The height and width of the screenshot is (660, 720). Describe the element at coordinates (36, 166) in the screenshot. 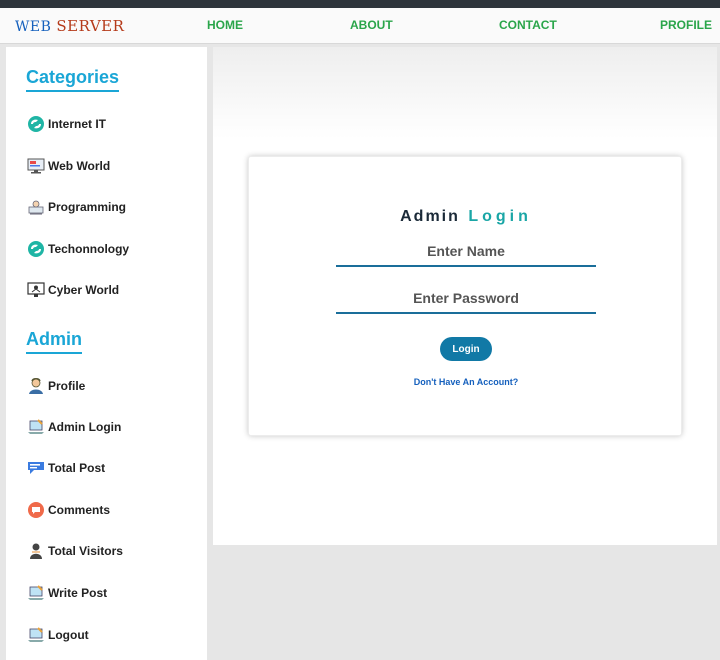

I see `monitor-icon` at that location.